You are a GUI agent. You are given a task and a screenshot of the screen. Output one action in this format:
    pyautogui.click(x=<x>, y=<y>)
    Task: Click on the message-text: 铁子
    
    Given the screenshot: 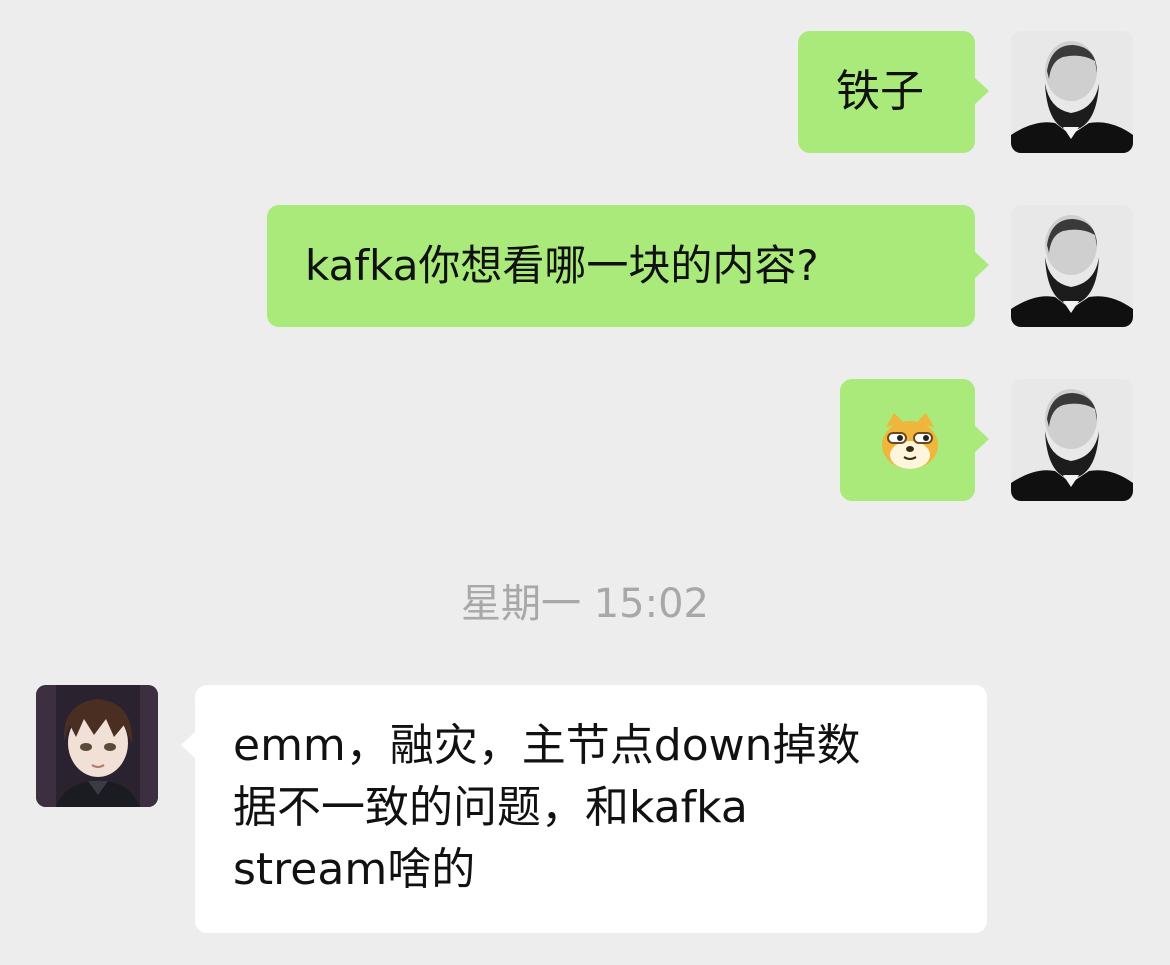 What is the action you would take?
    pyautogui.click(x=880, y=91)
    